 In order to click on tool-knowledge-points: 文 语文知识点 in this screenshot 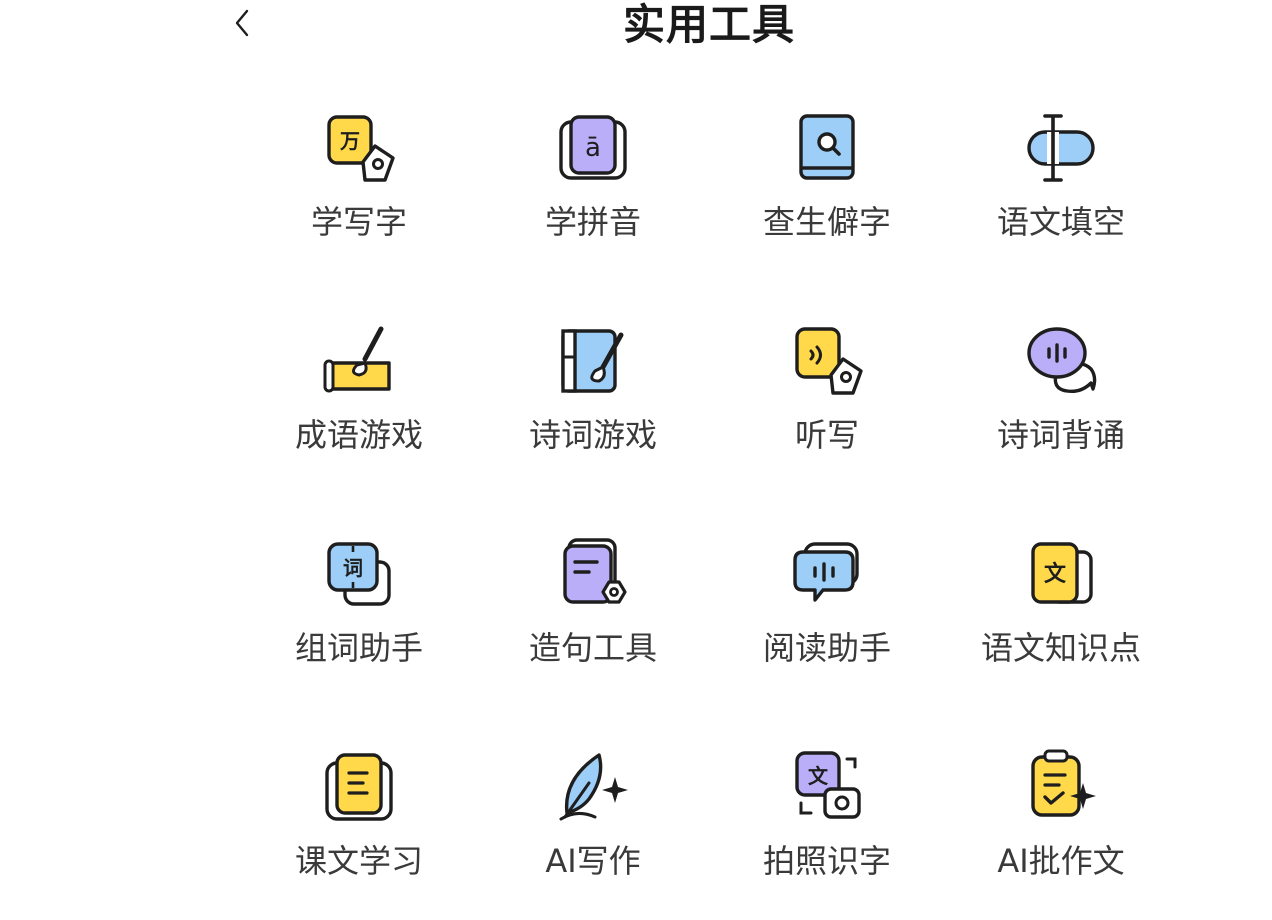, I will do `click(1061, 618)`.